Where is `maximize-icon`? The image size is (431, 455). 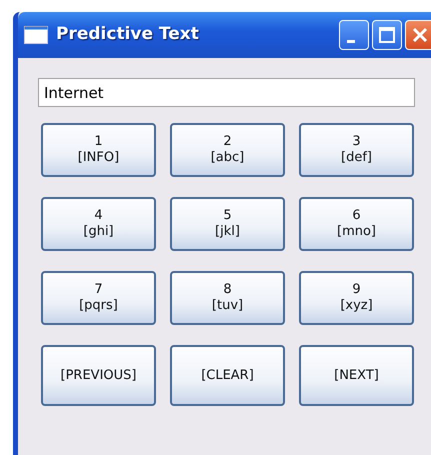 maximize-icon is located at coordinates (387, 35).